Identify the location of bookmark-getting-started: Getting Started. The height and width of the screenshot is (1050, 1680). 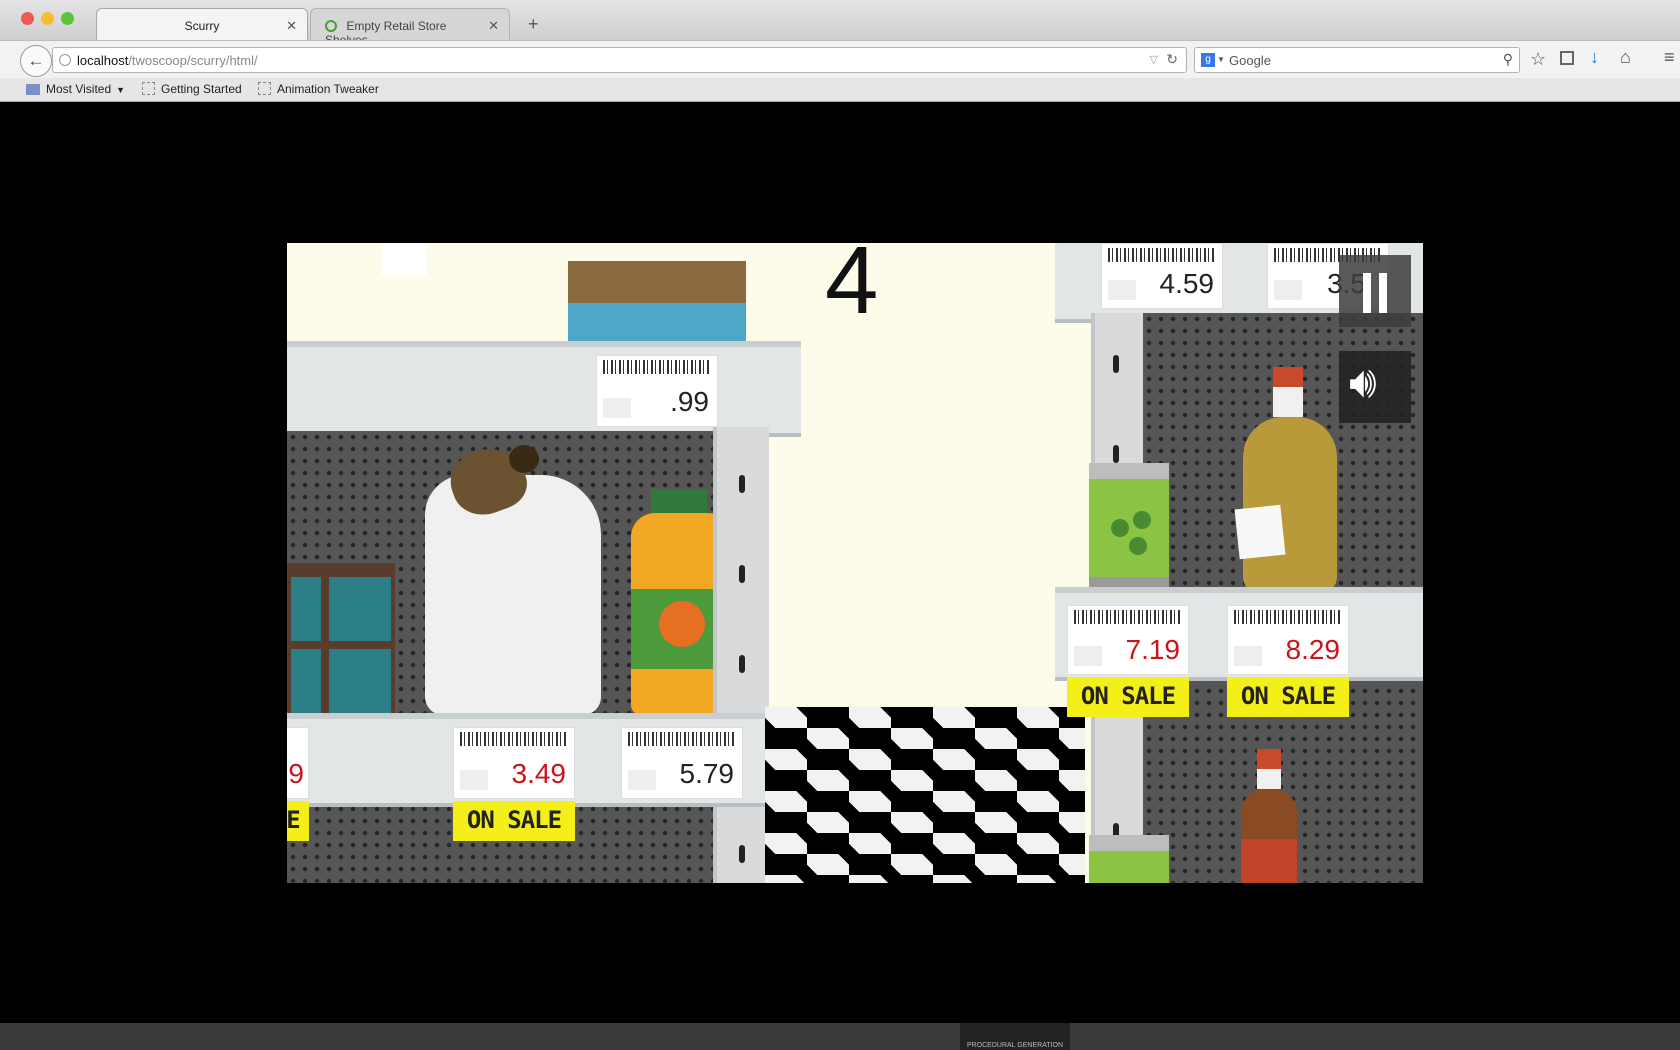
(192, 89).